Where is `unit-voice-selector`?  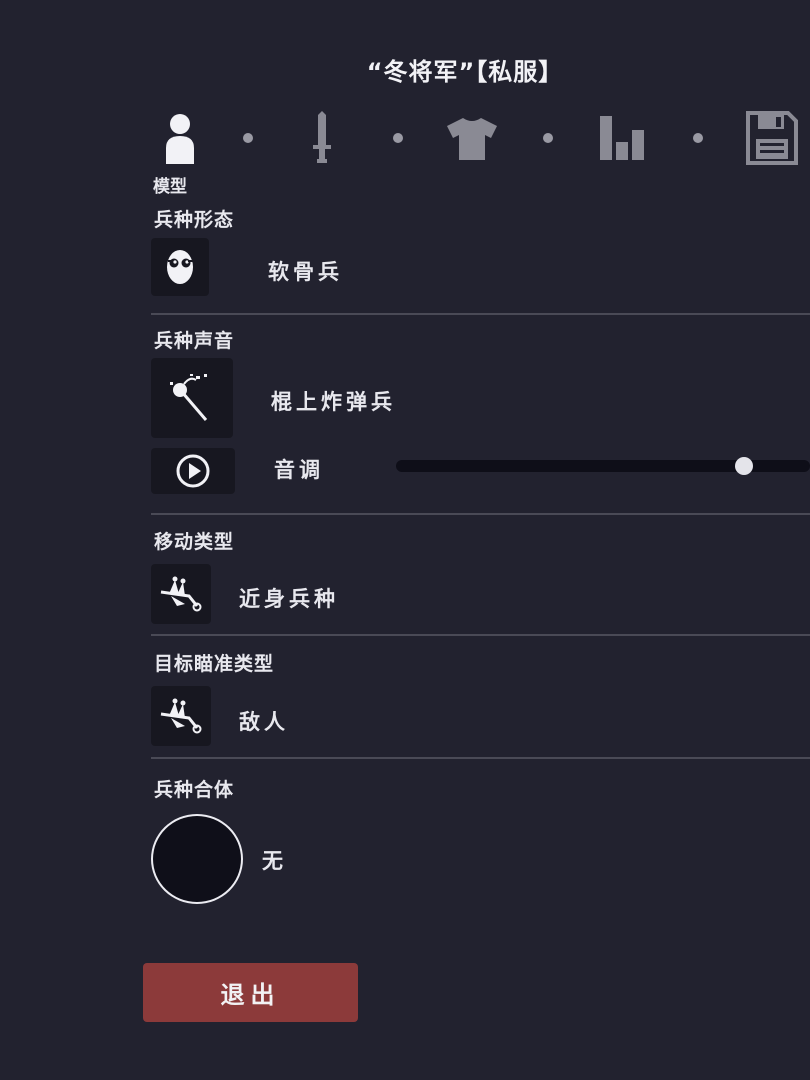
unit-voice-selector is located at coordinates (192, 398).